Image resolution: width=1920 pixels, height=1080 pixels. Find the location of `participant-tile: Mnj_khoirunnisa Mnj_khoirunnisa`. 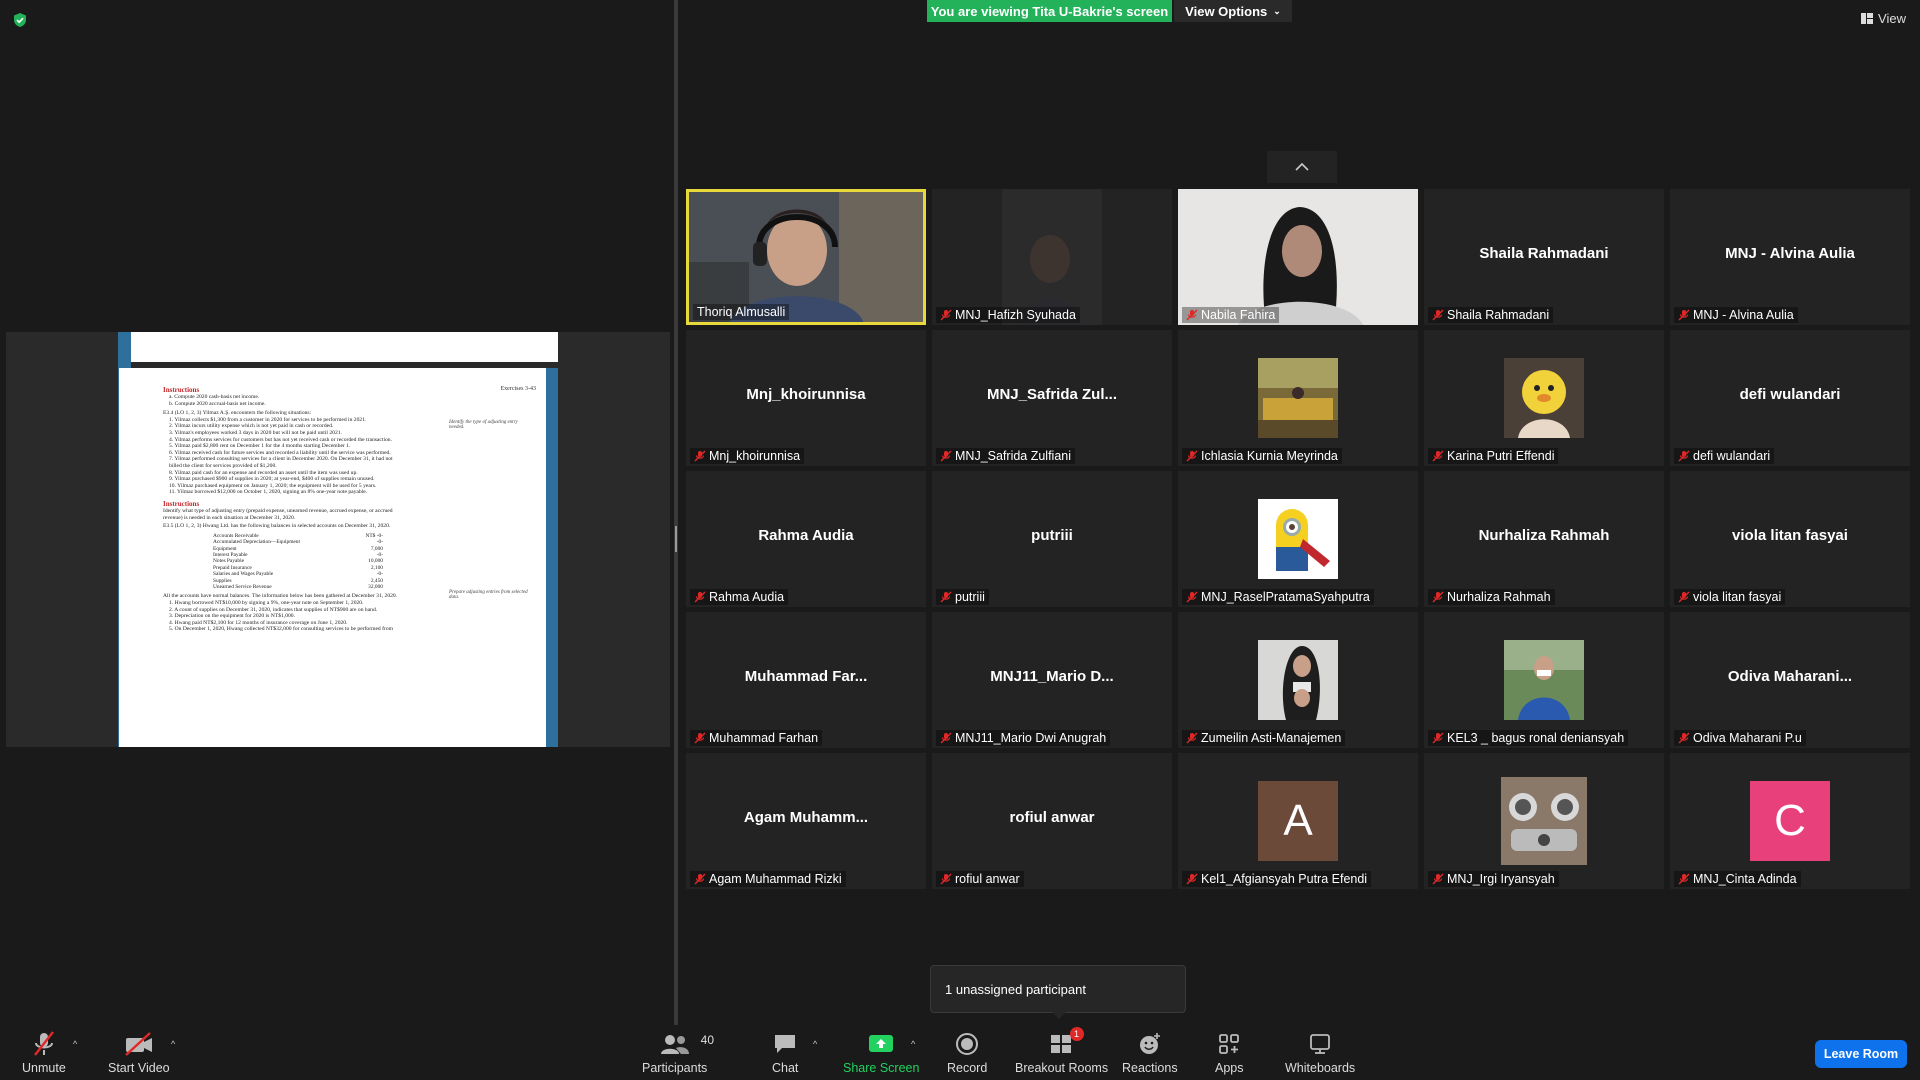

participant-tile: Mnj_khoirunnisa Mnj_khoirunnisa is located at coordinates (806, 398).